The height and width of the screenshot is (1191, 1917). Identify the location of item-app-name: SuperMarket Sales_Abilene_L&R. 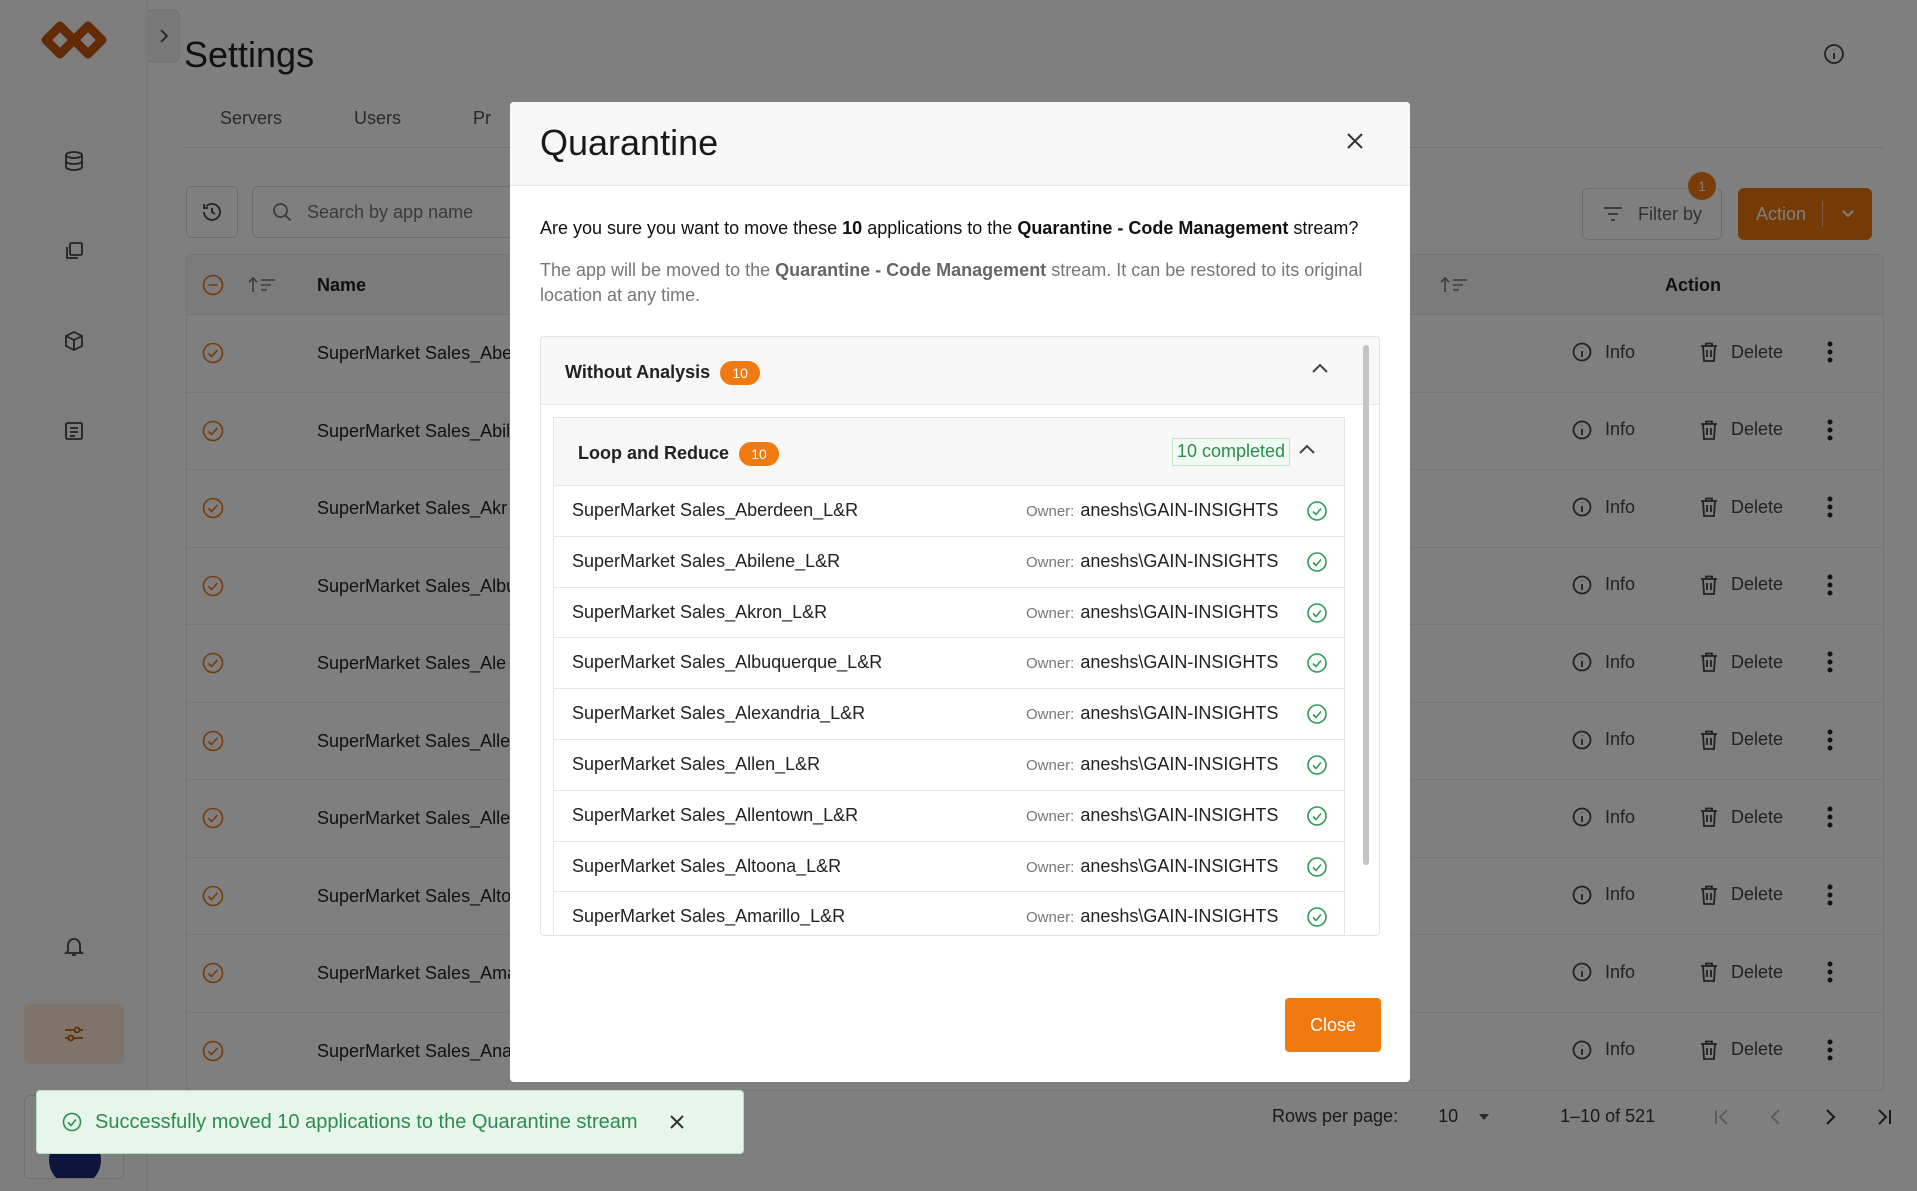
(706, 560).